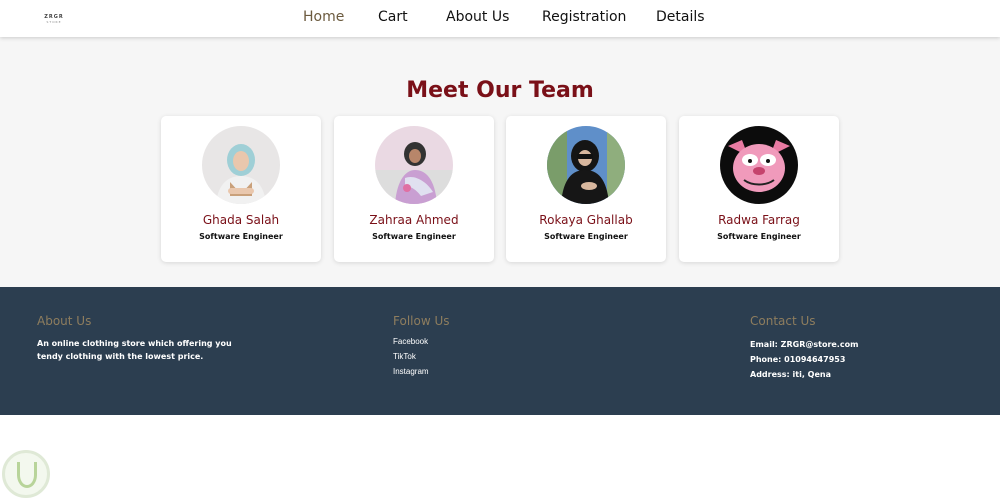 Image resolution: width=1000 pixels, height=499 pixels. What do you see at coordinates (680, 17) in the screenshot?
I see `nav-details: Details` at bounding box center [680, 17].